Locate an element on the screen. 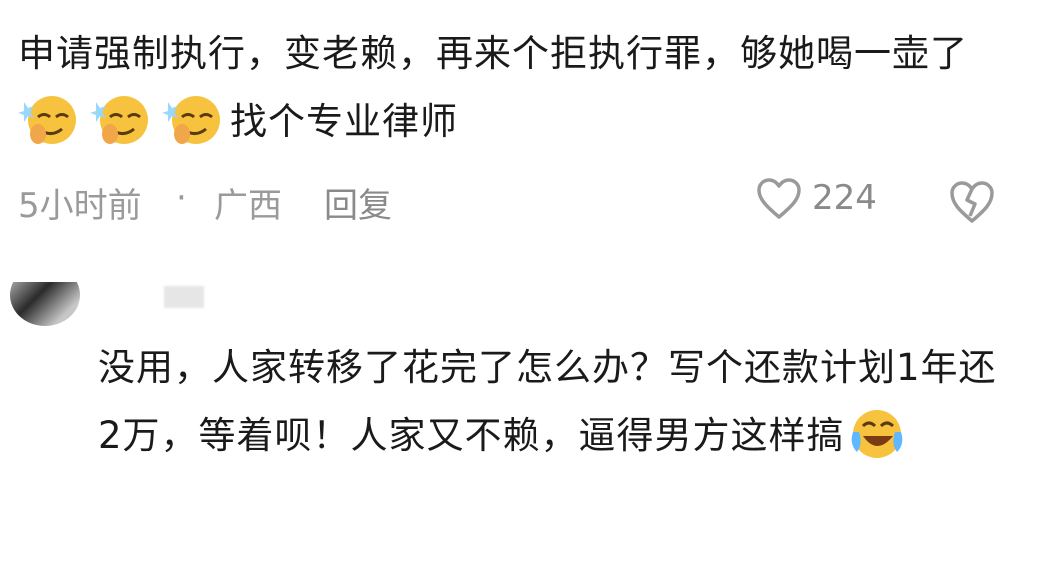  dislike-button is located at coordinates (973, 203).